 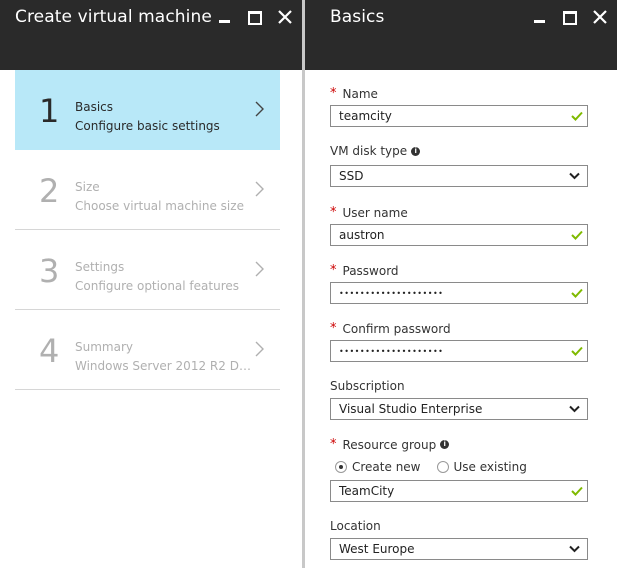 I want to click on name-label: * Name, so click(x=354, y=93).